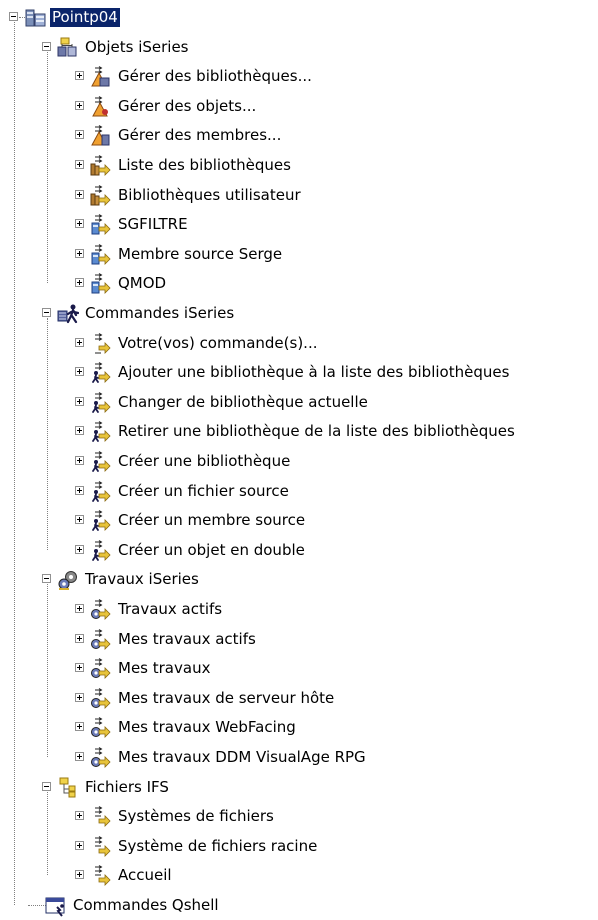  I want to click on object-filter-icon, so click(101, 284).